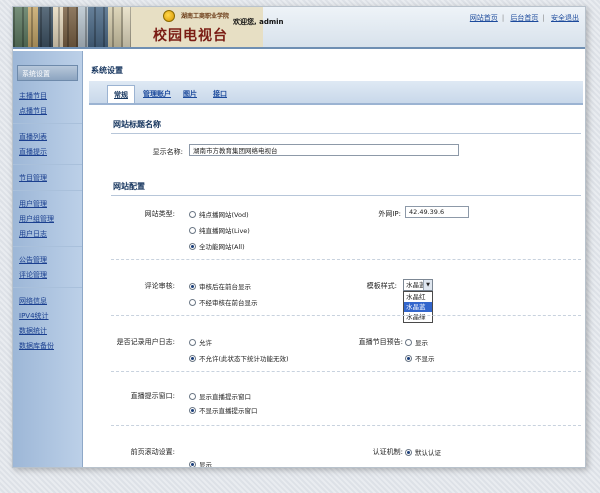 This screenshot has height=493, width=600. Describe the element at coordinates (200, 342) in the screenshot. I see `record-log-option-allow: 允许` at that location.